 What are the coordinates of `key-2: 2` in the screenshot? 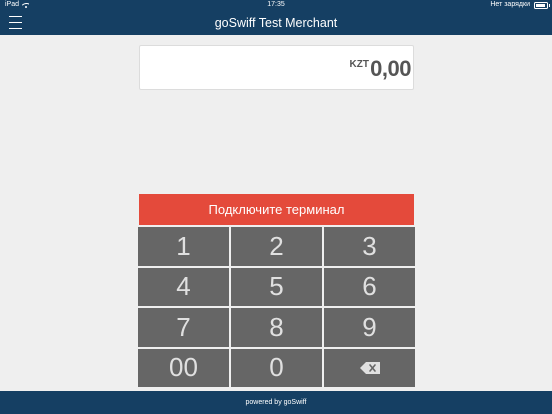 It's located at (276, 246).